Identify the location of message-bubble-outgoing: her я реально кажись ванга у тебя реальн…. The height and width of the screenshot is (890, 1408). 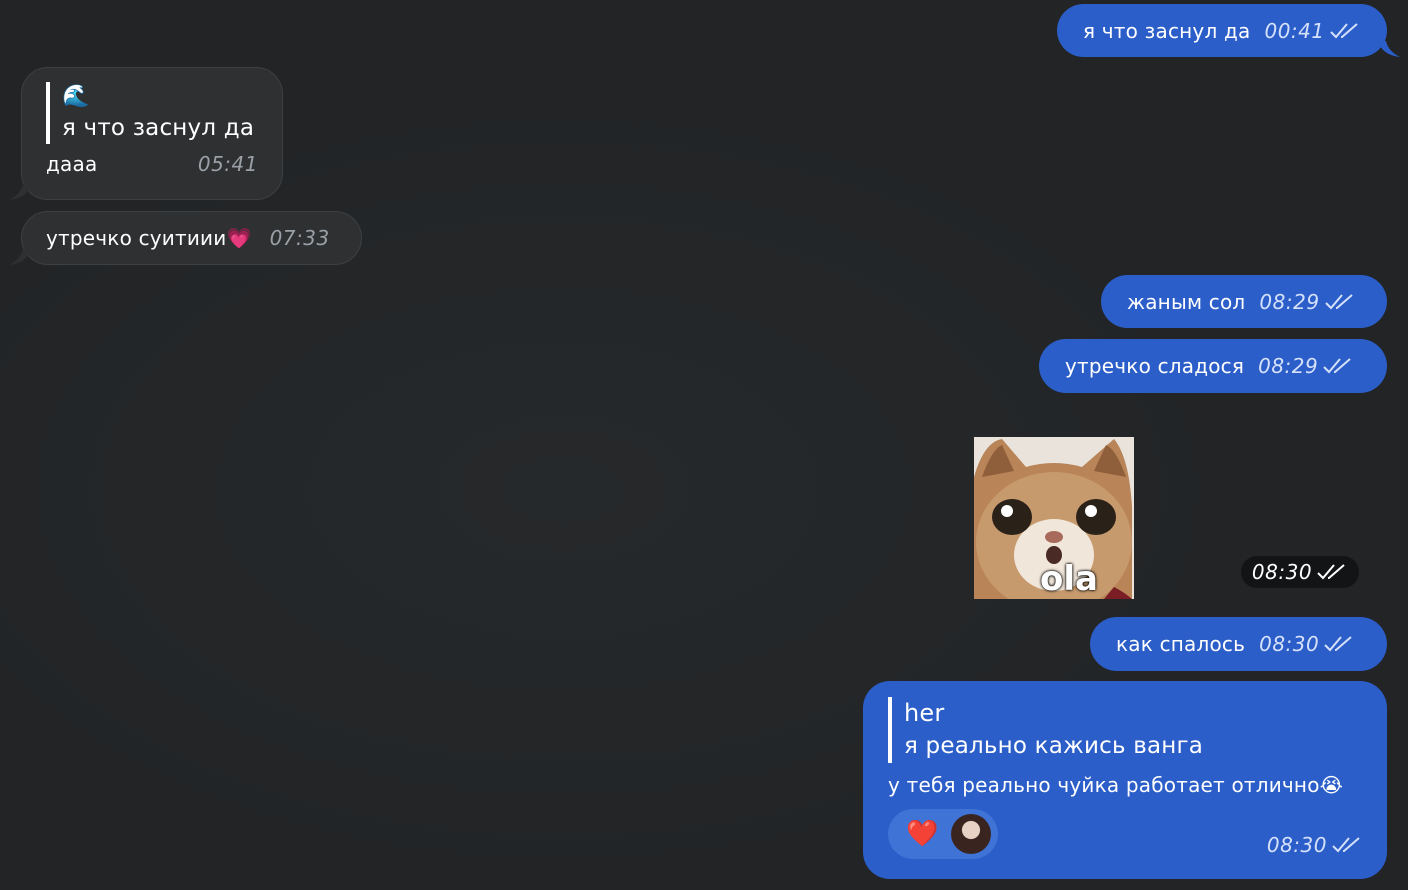
(1125, 780).